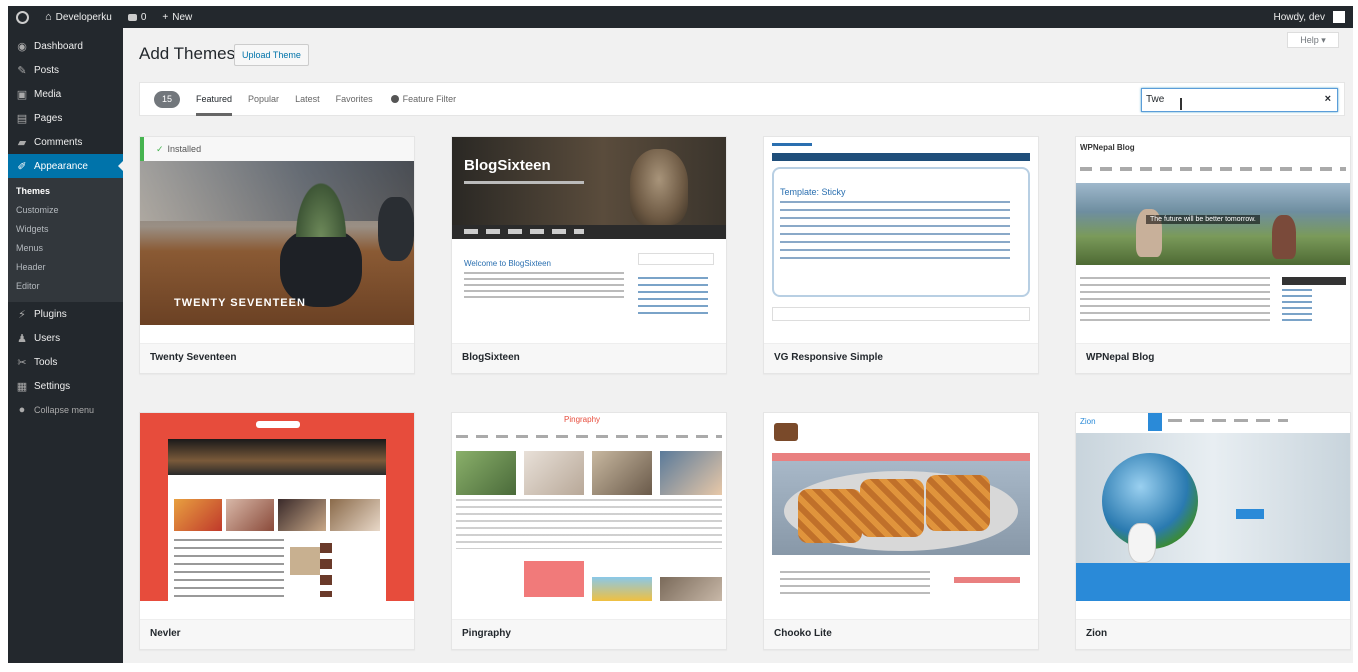  What do you see at coordinates (65, 338) in the screenshot?
I see `menu-users: ♟ Users` at bounding box center [65, 338].